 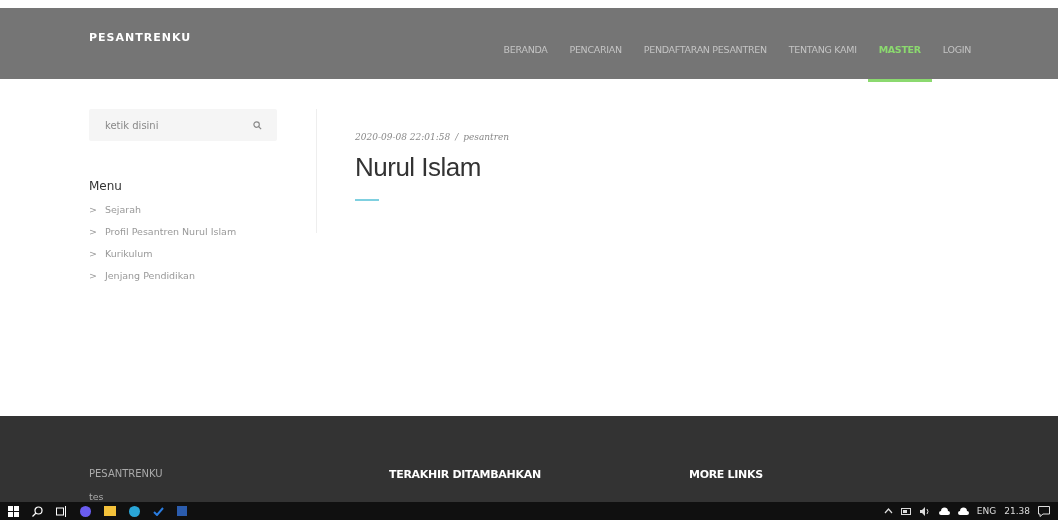 I want to click on nav-link: TENTANG KAMI, so click(x=822, y=43).